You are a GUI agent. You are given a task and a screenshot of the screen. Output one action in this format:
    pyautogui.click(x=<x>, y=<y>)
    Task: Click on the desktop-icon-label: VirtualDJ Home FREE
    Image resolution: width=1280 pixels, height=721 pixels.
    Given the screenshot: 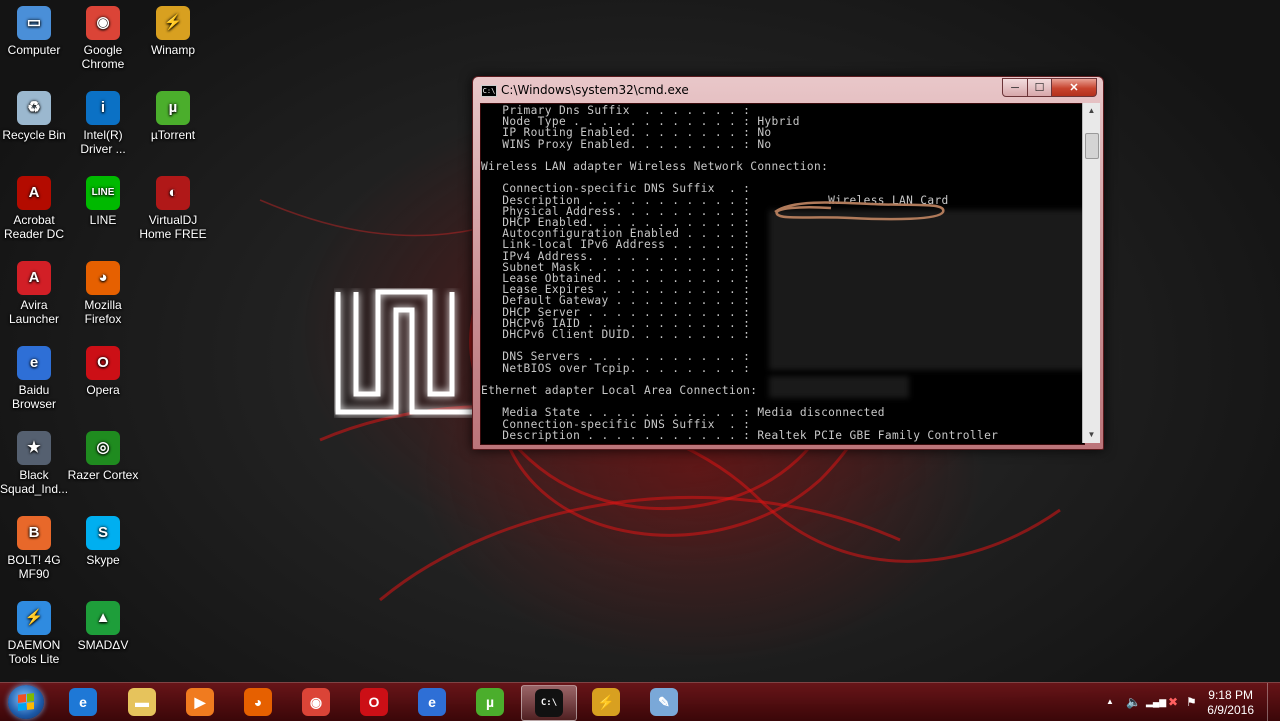 What is the action you would take?
    pyautogui.click(x=173, y=227)
    